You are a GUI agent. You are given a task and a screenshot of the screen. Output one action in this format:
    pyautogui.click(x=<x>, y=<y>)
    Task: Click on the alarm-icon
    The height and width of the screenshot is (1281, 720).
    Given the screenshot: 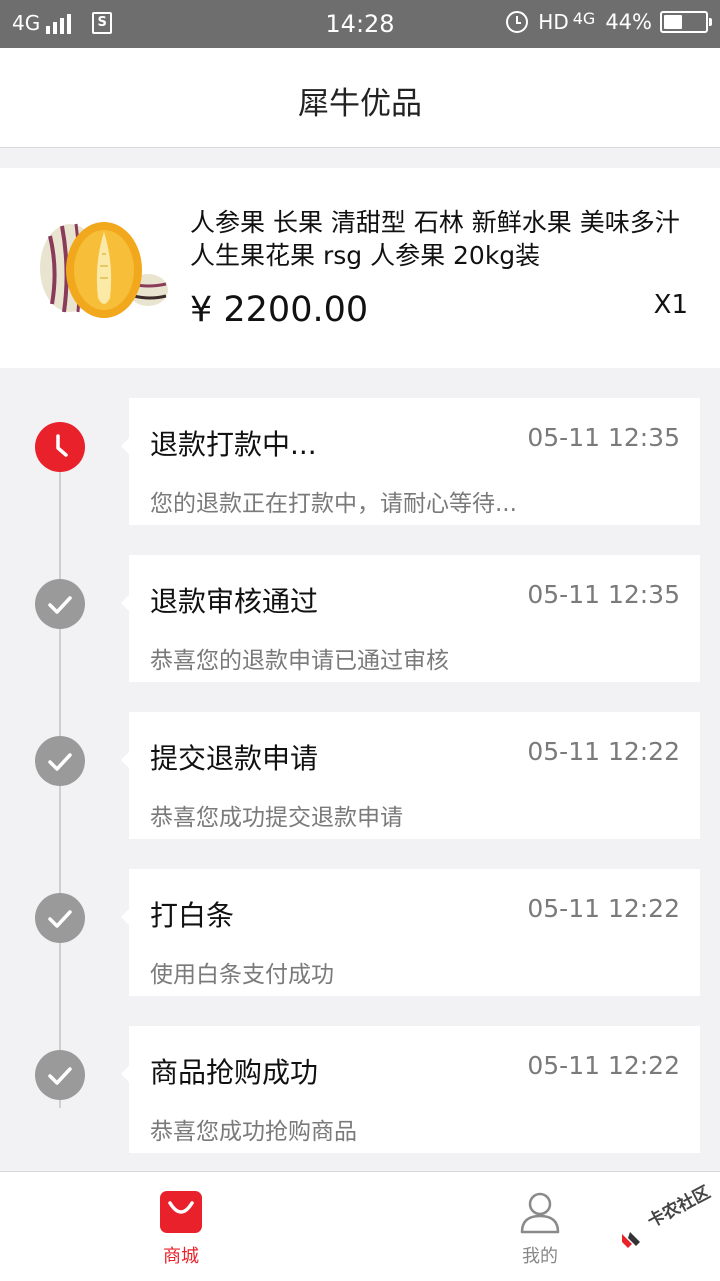 What is the action you would take?
    pyautogui.click(x=517, y=22)
    